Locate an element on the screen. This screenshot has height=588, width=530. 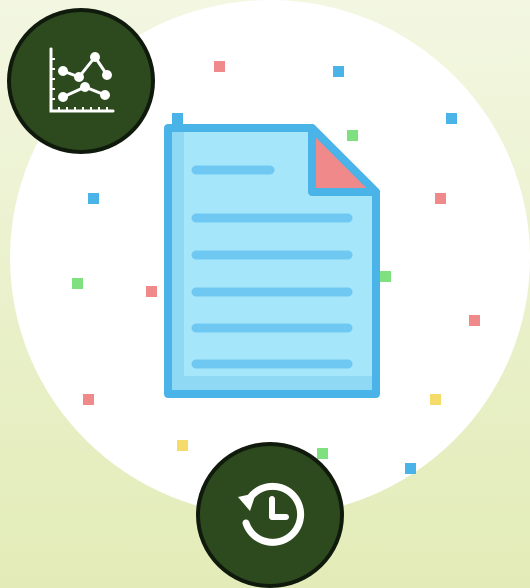
chart-button is located at coordinates (81, 81).